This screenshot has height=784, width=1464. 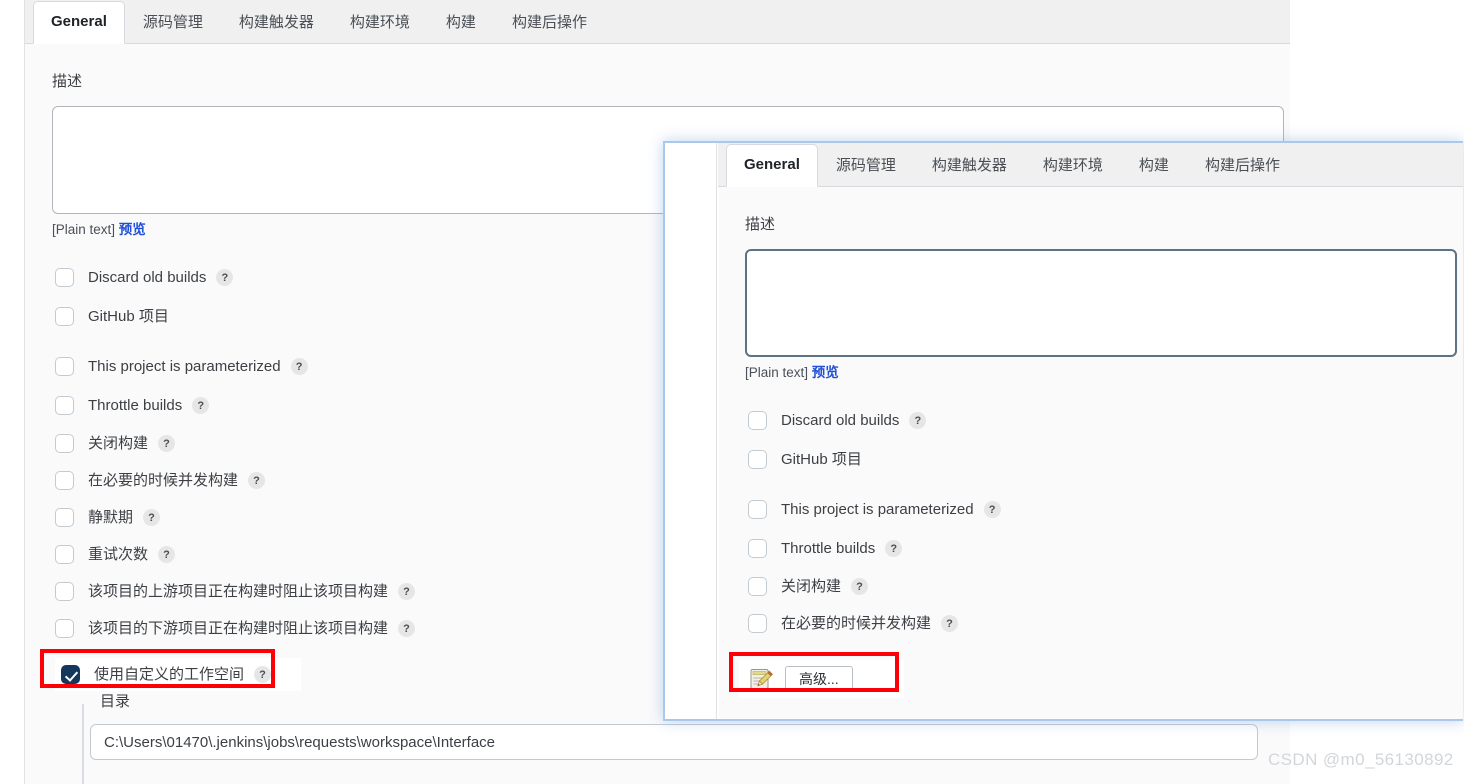 What do you see at coordinates (84, 229) in the screenshot?
I see `plain-text-note: [Plain text]` at bounding box center [84, 229].